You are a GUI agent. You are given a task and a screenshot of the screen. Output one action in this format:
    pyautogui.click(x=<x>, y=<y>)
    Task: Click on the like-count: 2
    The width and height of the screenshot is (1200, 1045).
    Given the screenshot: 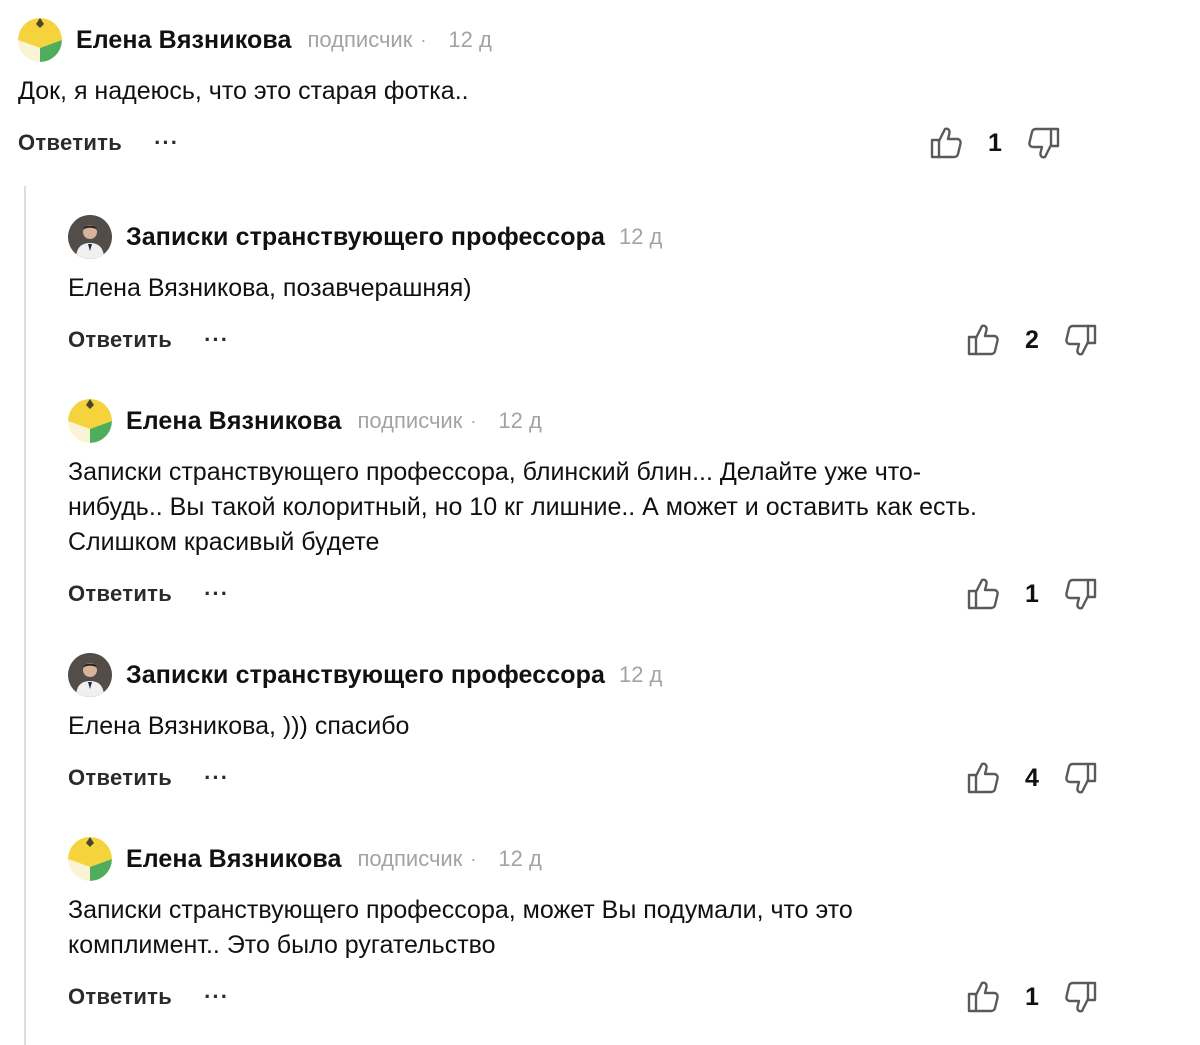 What is the action you would take?
    pyautogui.click(x=1032, y=339)
    